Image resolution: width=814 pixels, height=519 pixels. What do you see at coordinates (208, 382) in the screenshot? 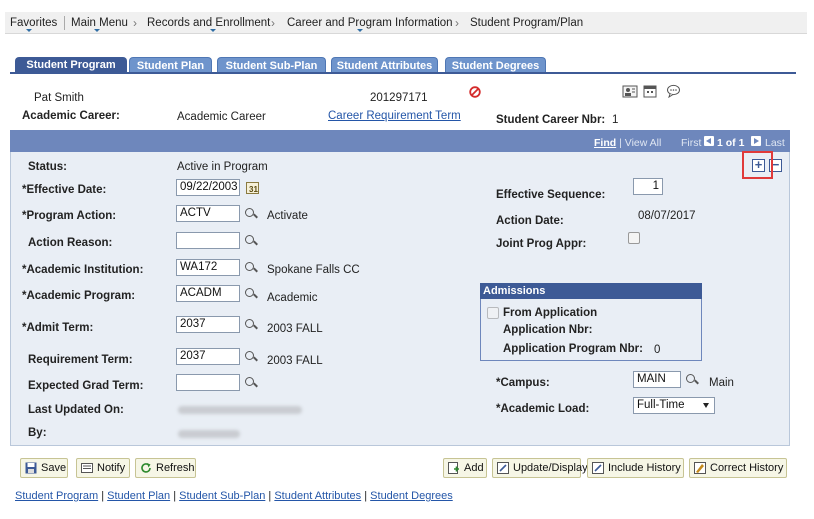
I see `expected-grad-term-input` at bounding box center [208, 382].